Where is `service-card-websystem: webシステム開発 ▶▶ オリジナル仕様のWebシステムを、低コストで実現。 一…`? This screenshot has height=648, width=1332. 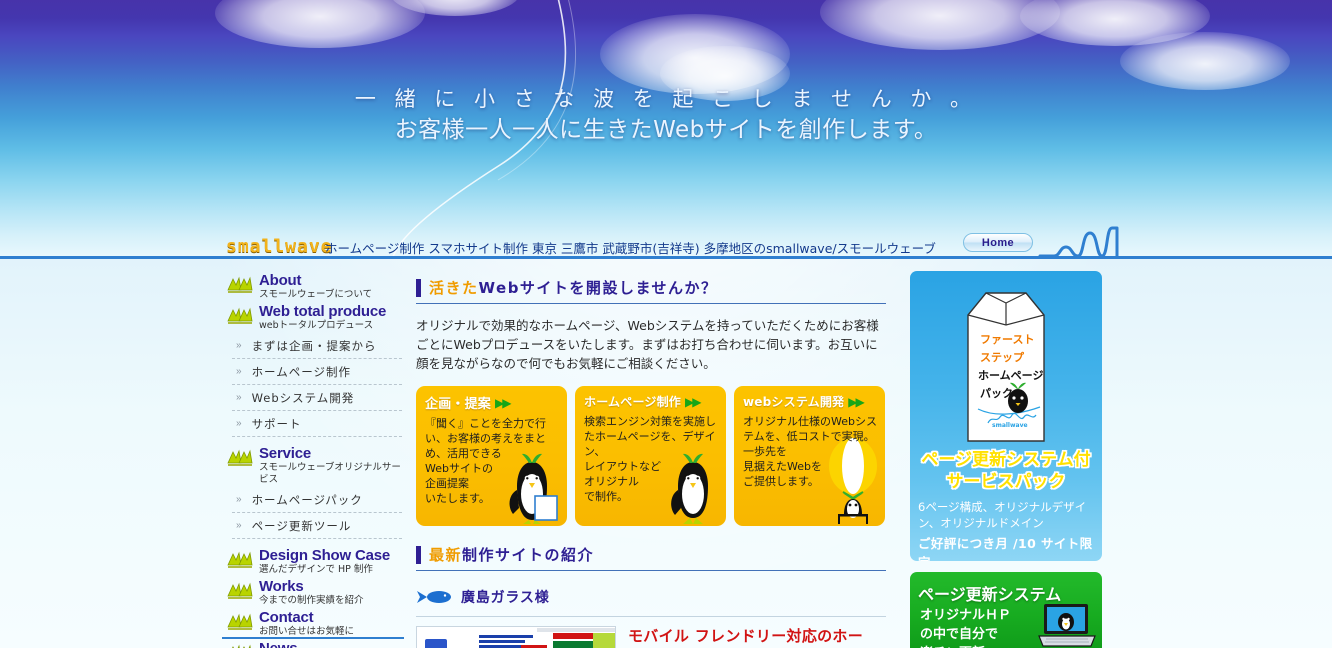 service-card-websystem: webシステム開発 ▶▶ オリジナル仕様のWebシステムを、低コストで実現。 一… is located at coordinates (809, 456).